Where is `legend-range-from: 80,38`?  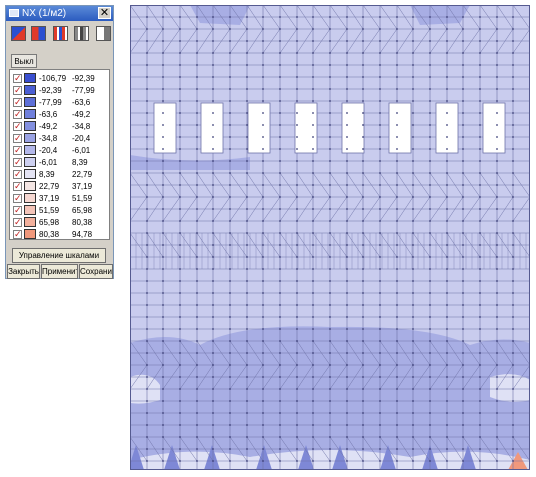 legend-range-from: 80,38 is located at coordinates (49, 234).